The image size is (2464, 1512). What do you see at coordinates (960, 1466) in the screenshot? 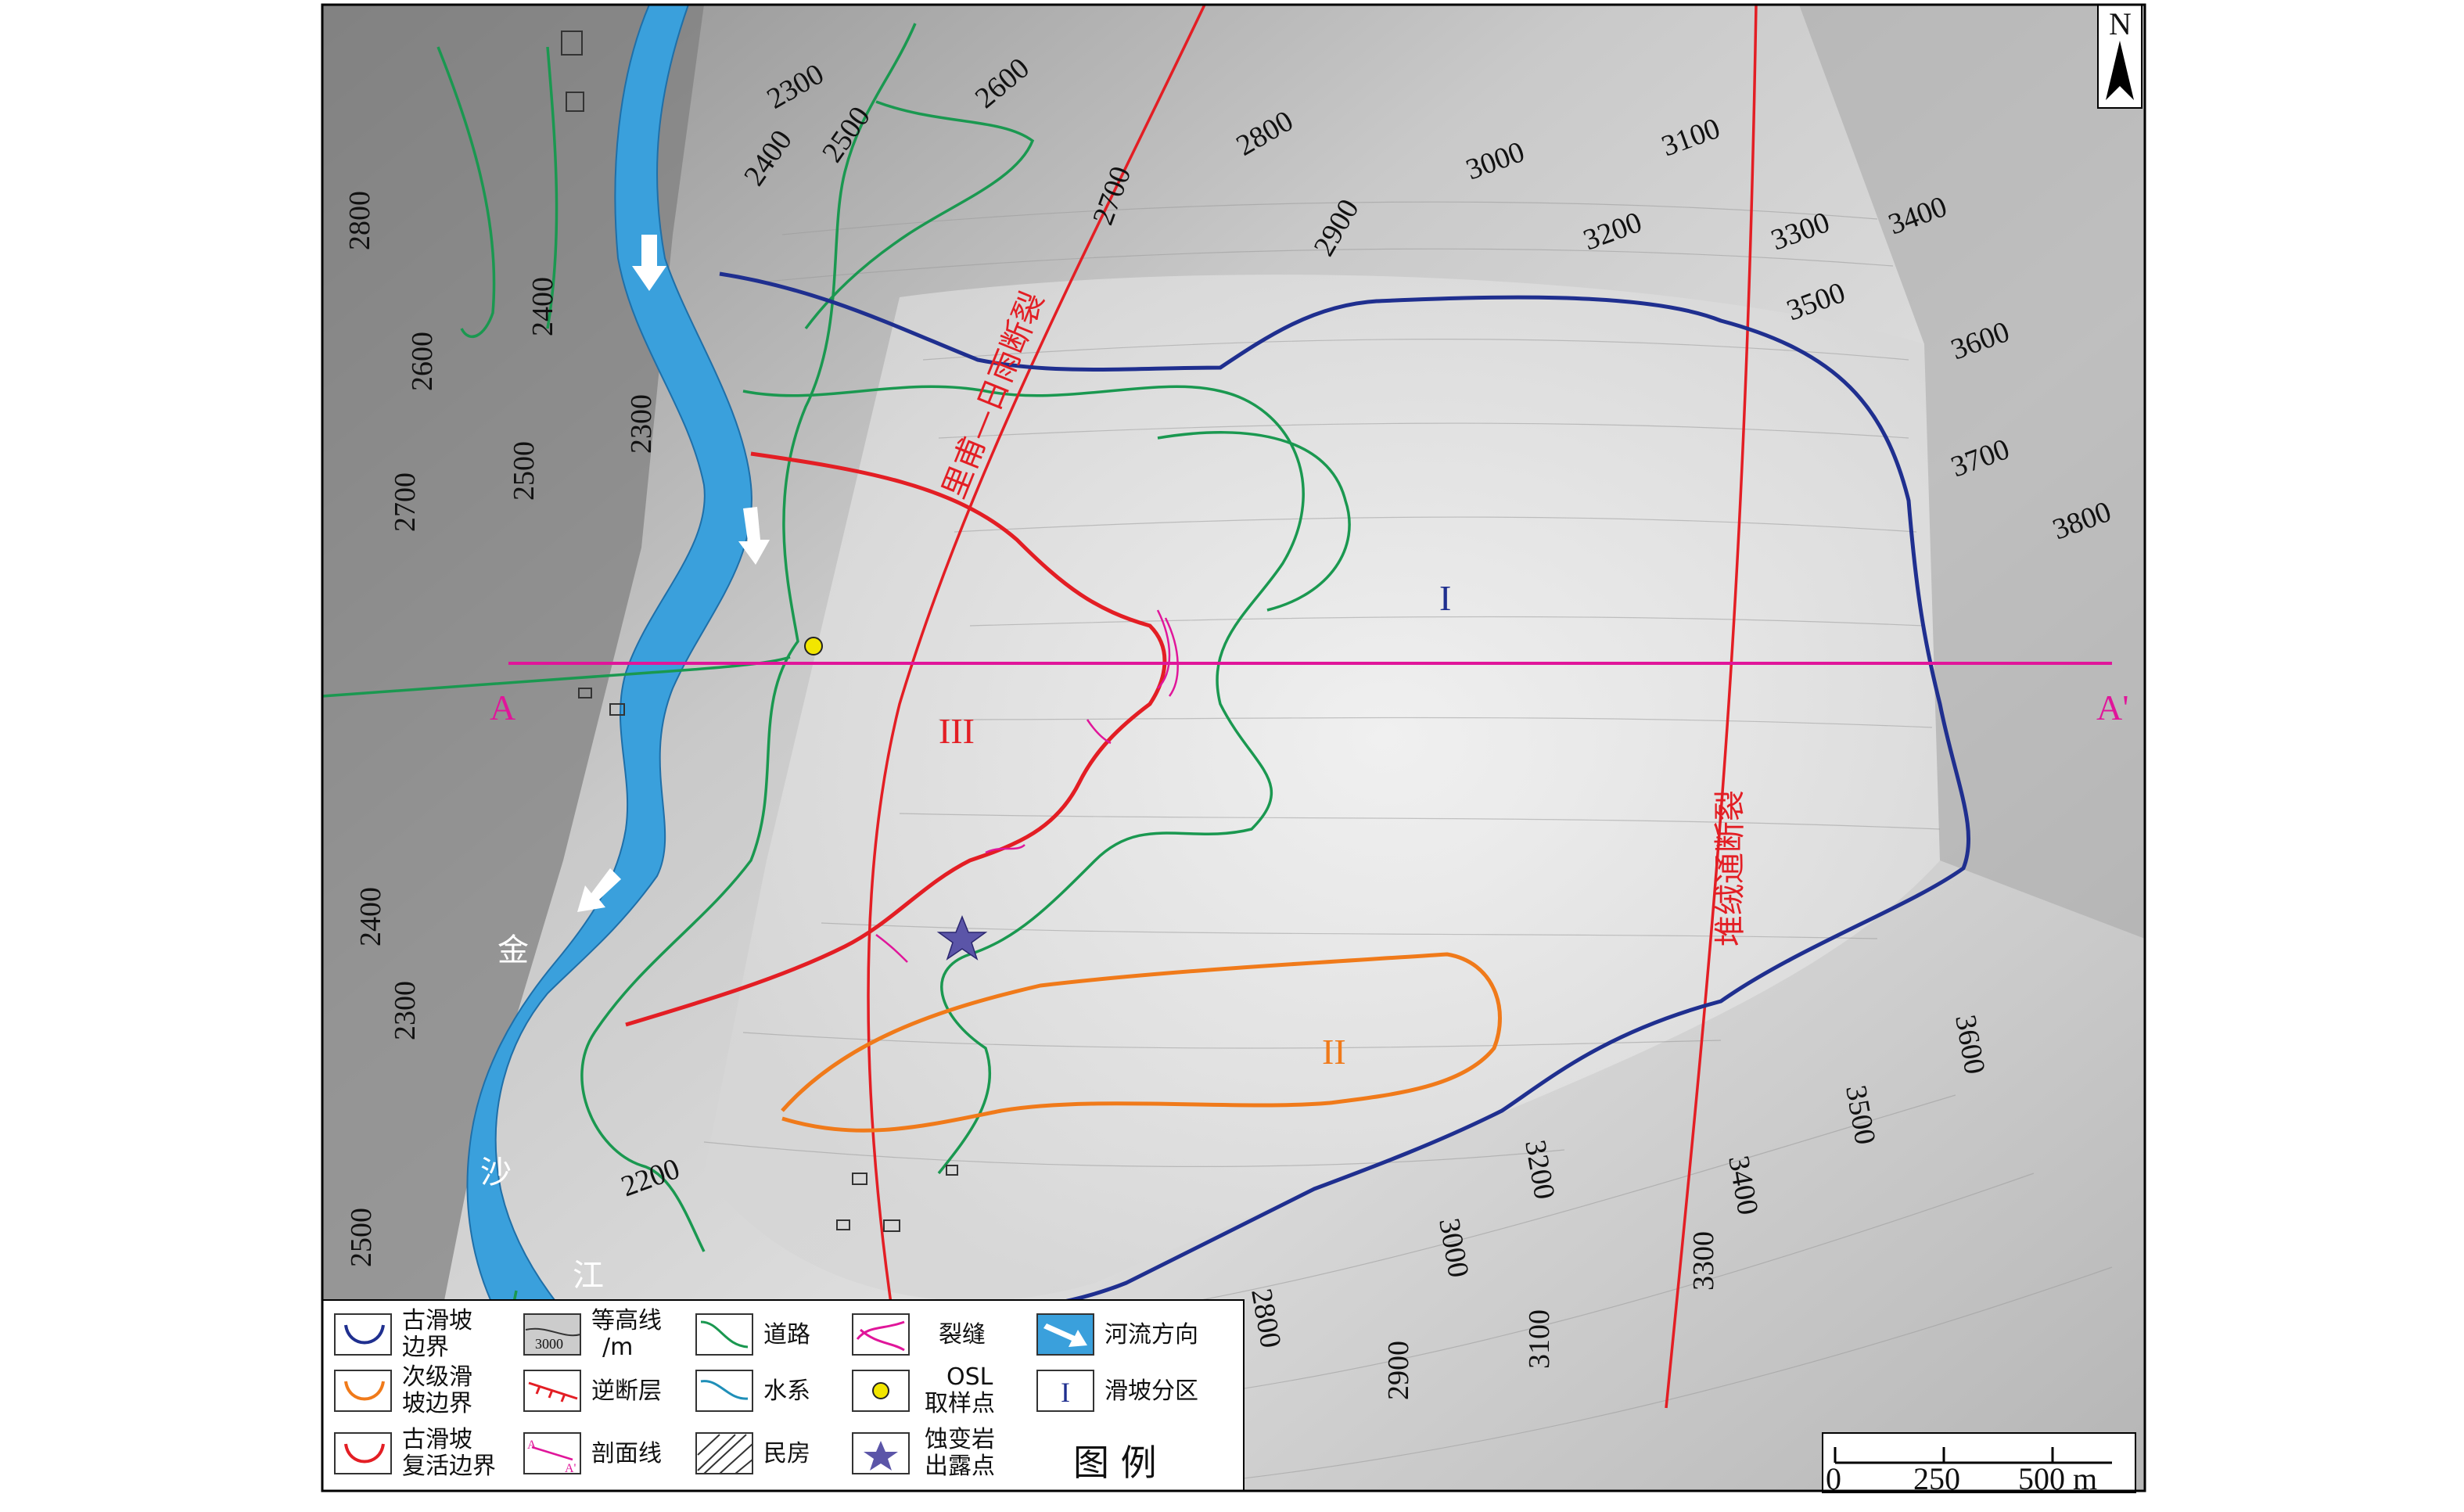
I see `svg-text: 出露点` at bounding box center [960, 1466].